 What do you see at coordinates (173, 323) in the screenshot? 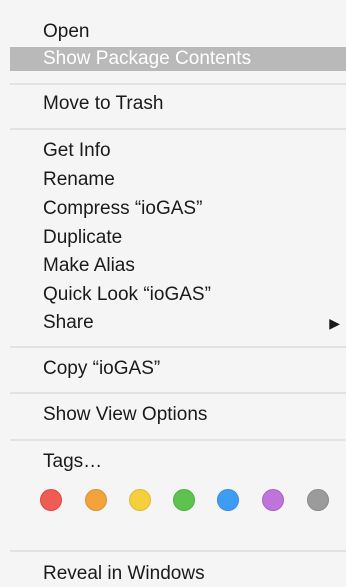
I see `menu-item-share: Share ▶` at bounding box center [173, 323].